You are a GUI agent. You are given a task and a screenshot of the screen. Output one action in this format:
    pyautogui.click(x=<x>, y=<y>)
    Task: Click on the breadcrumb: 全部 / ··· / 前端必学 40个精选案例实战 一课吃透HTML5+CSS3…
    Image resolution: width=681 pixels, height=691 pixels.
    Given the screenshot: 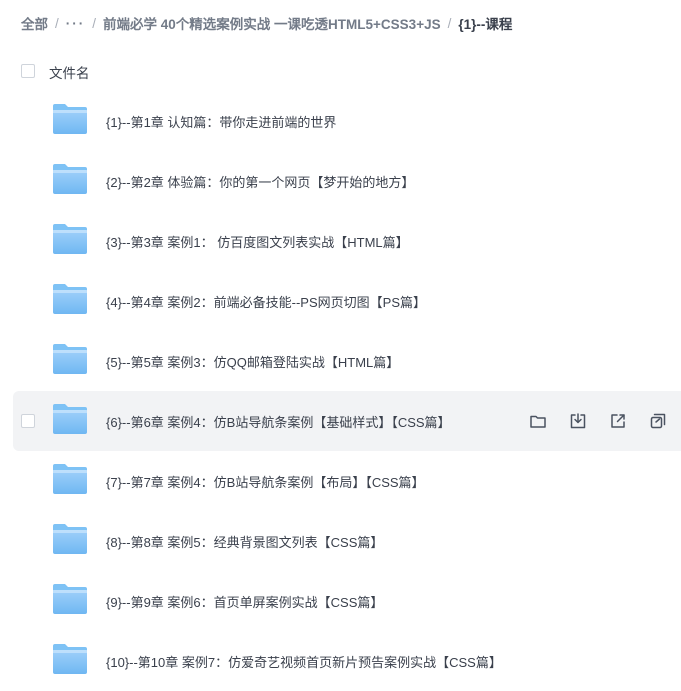 What is the action you would take?
    pyautogui.click(x=266, y=23)
    